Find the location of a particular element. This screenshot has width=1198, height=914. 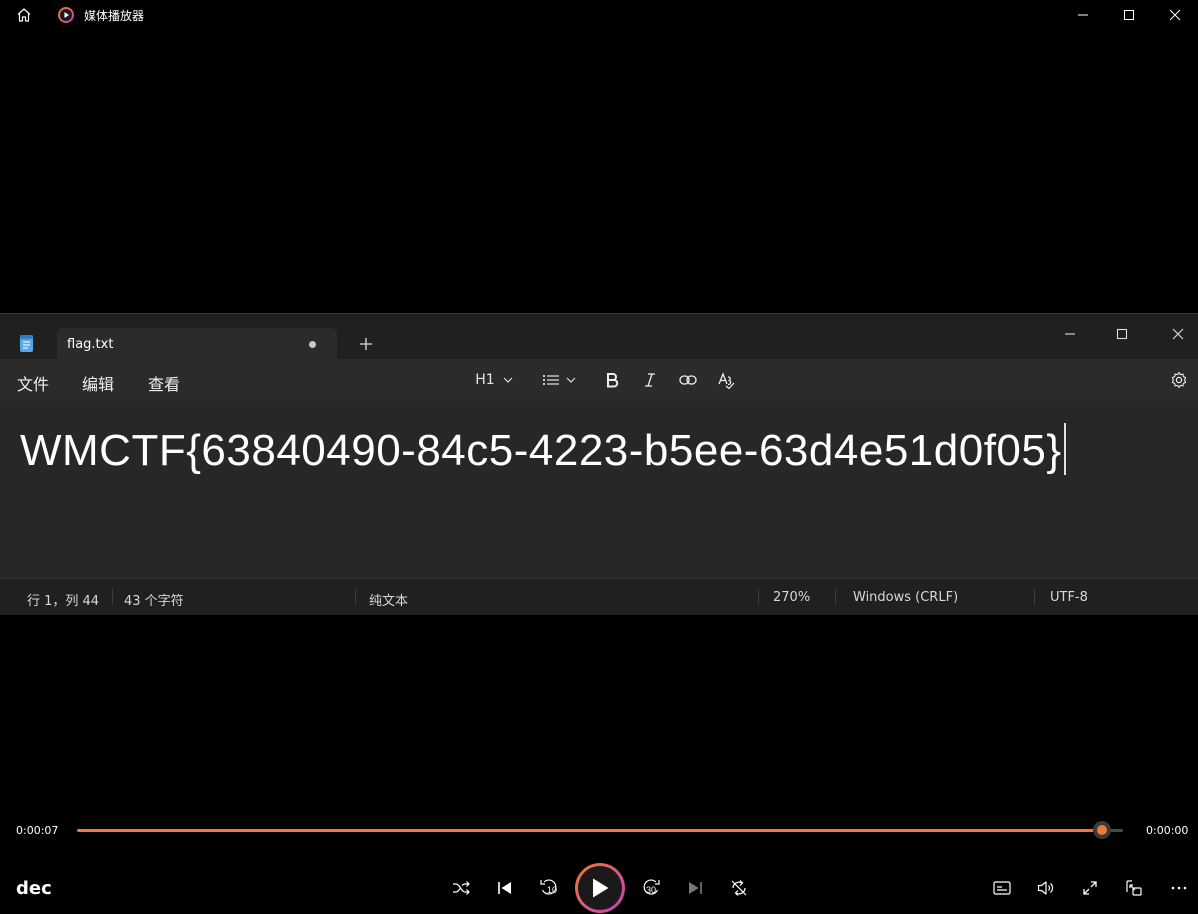

line-ending: Windows (CRLF) is located at coordinates (906, 597).